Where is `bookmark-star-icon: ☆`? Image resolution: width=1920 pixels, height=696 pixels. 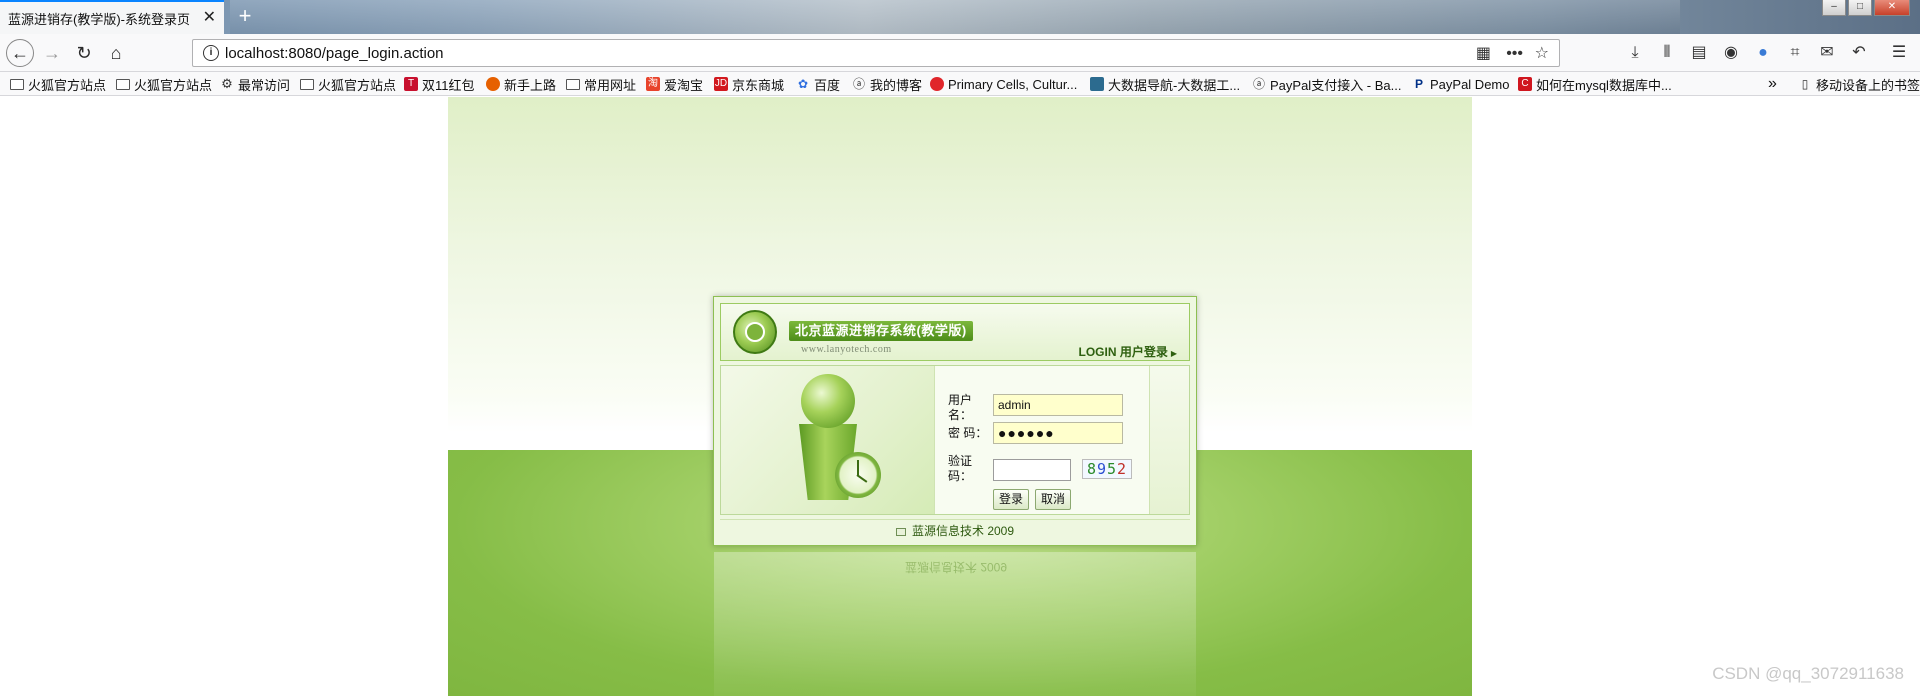
bookmark-star-icon: ☆ is located at coordinates (1542, 54).